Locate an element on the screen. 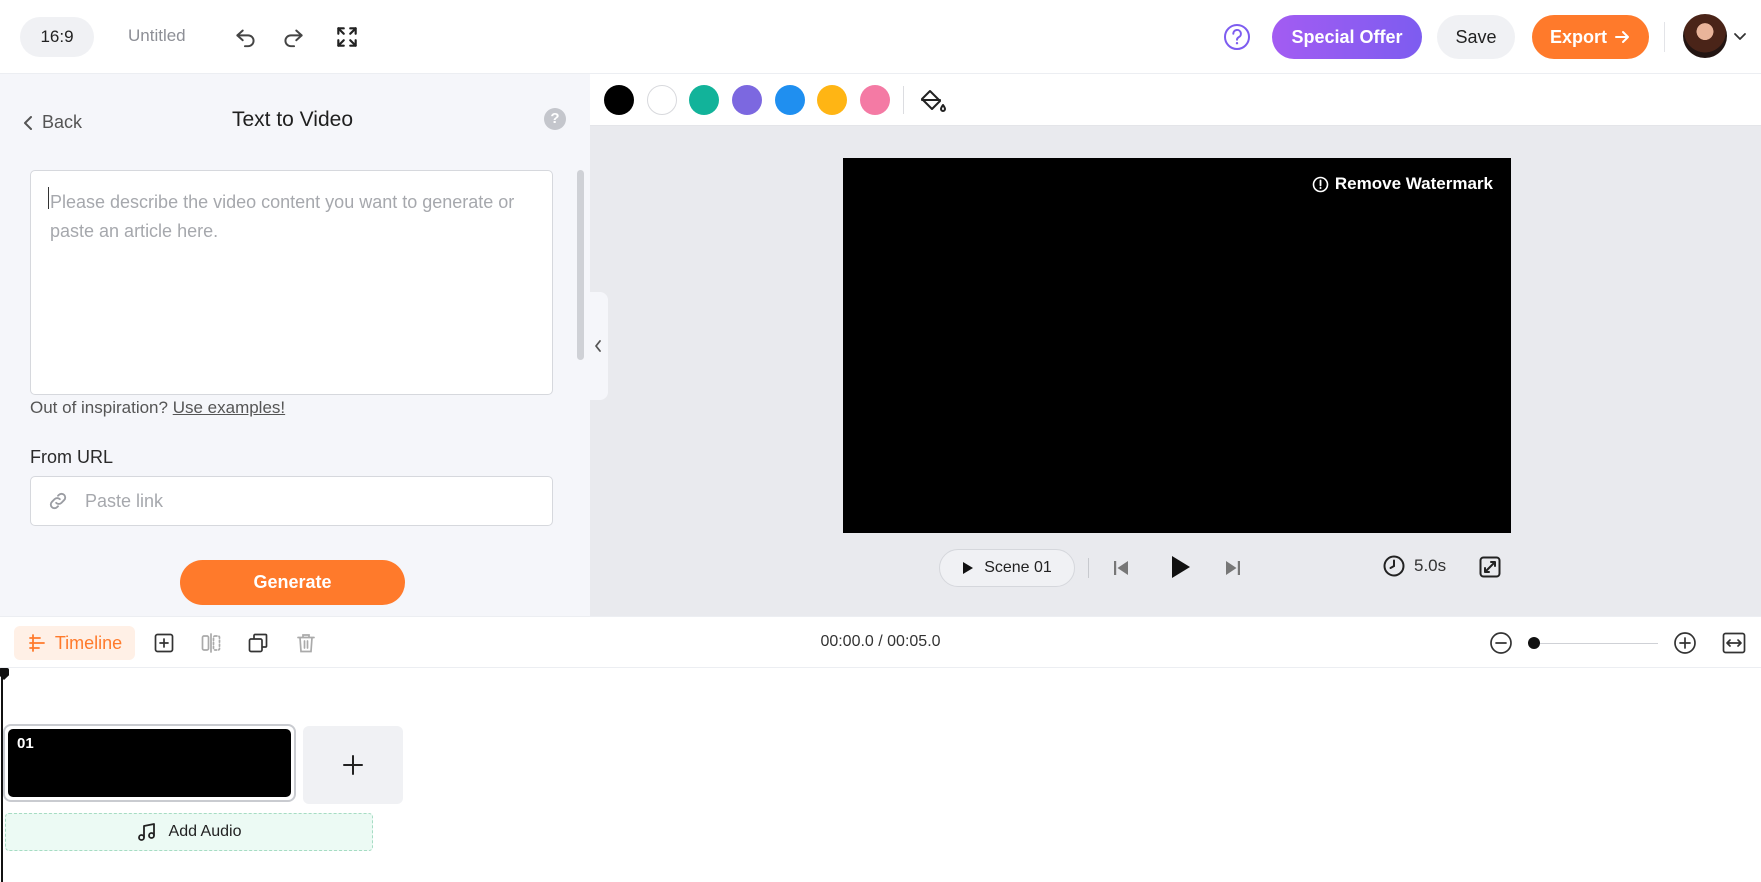 This screenshot has height=882, width=1761. top-toolbar: 16:9 Untitled Special Offer Save Export is located at coordinates (880, 37).